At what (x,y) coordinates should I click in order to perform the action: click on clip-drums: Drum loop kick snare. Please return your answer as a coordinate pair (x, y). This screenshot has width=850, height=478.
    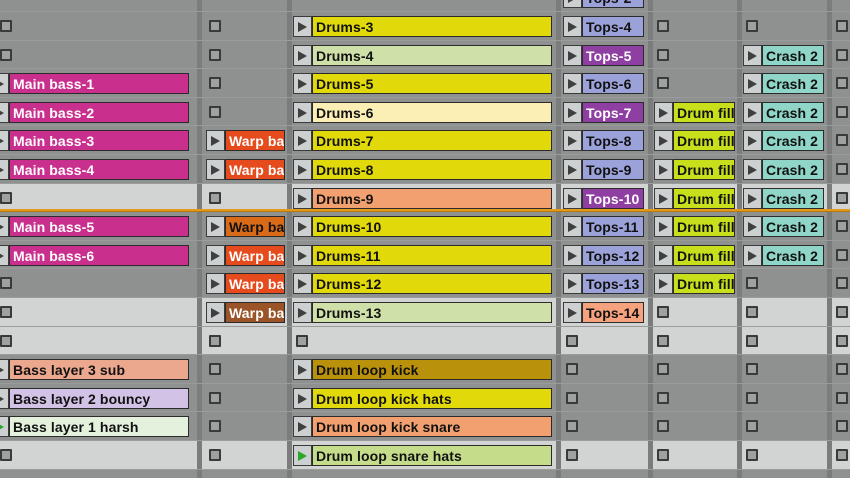
    Looking at the image, I should click on (432, 427).